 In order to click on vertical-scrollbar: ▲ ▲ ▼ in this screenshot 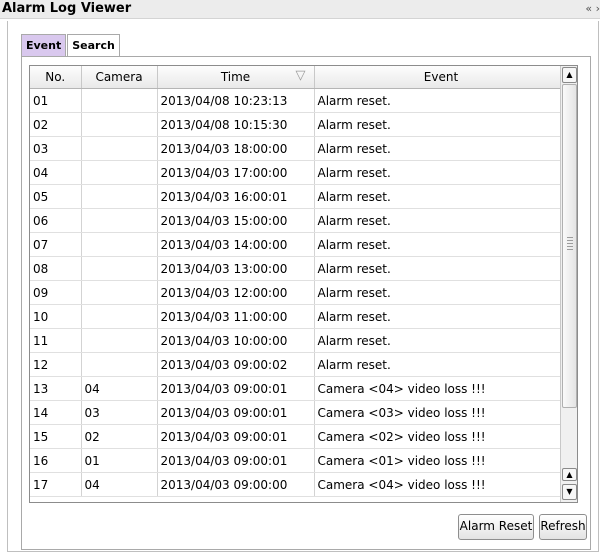, I will do `click(568, 284)`.